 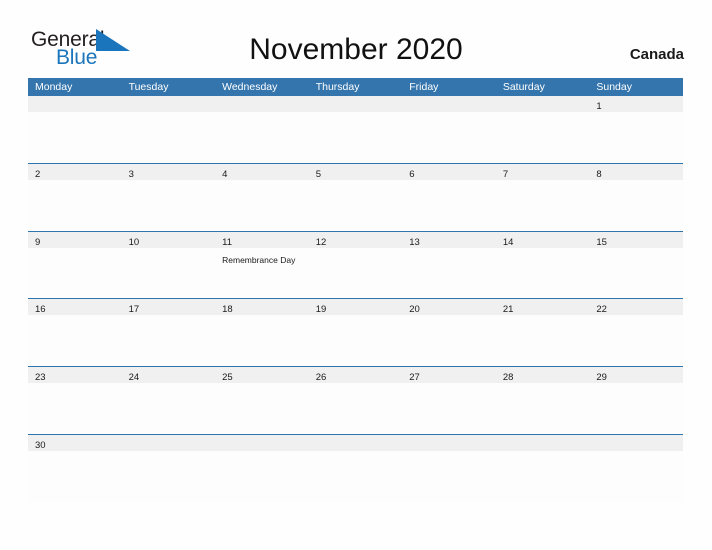 What do you see at coordinates (449, 375) in the screenshot?
I see `day-cell: 27` at bounding box center [449, 375].